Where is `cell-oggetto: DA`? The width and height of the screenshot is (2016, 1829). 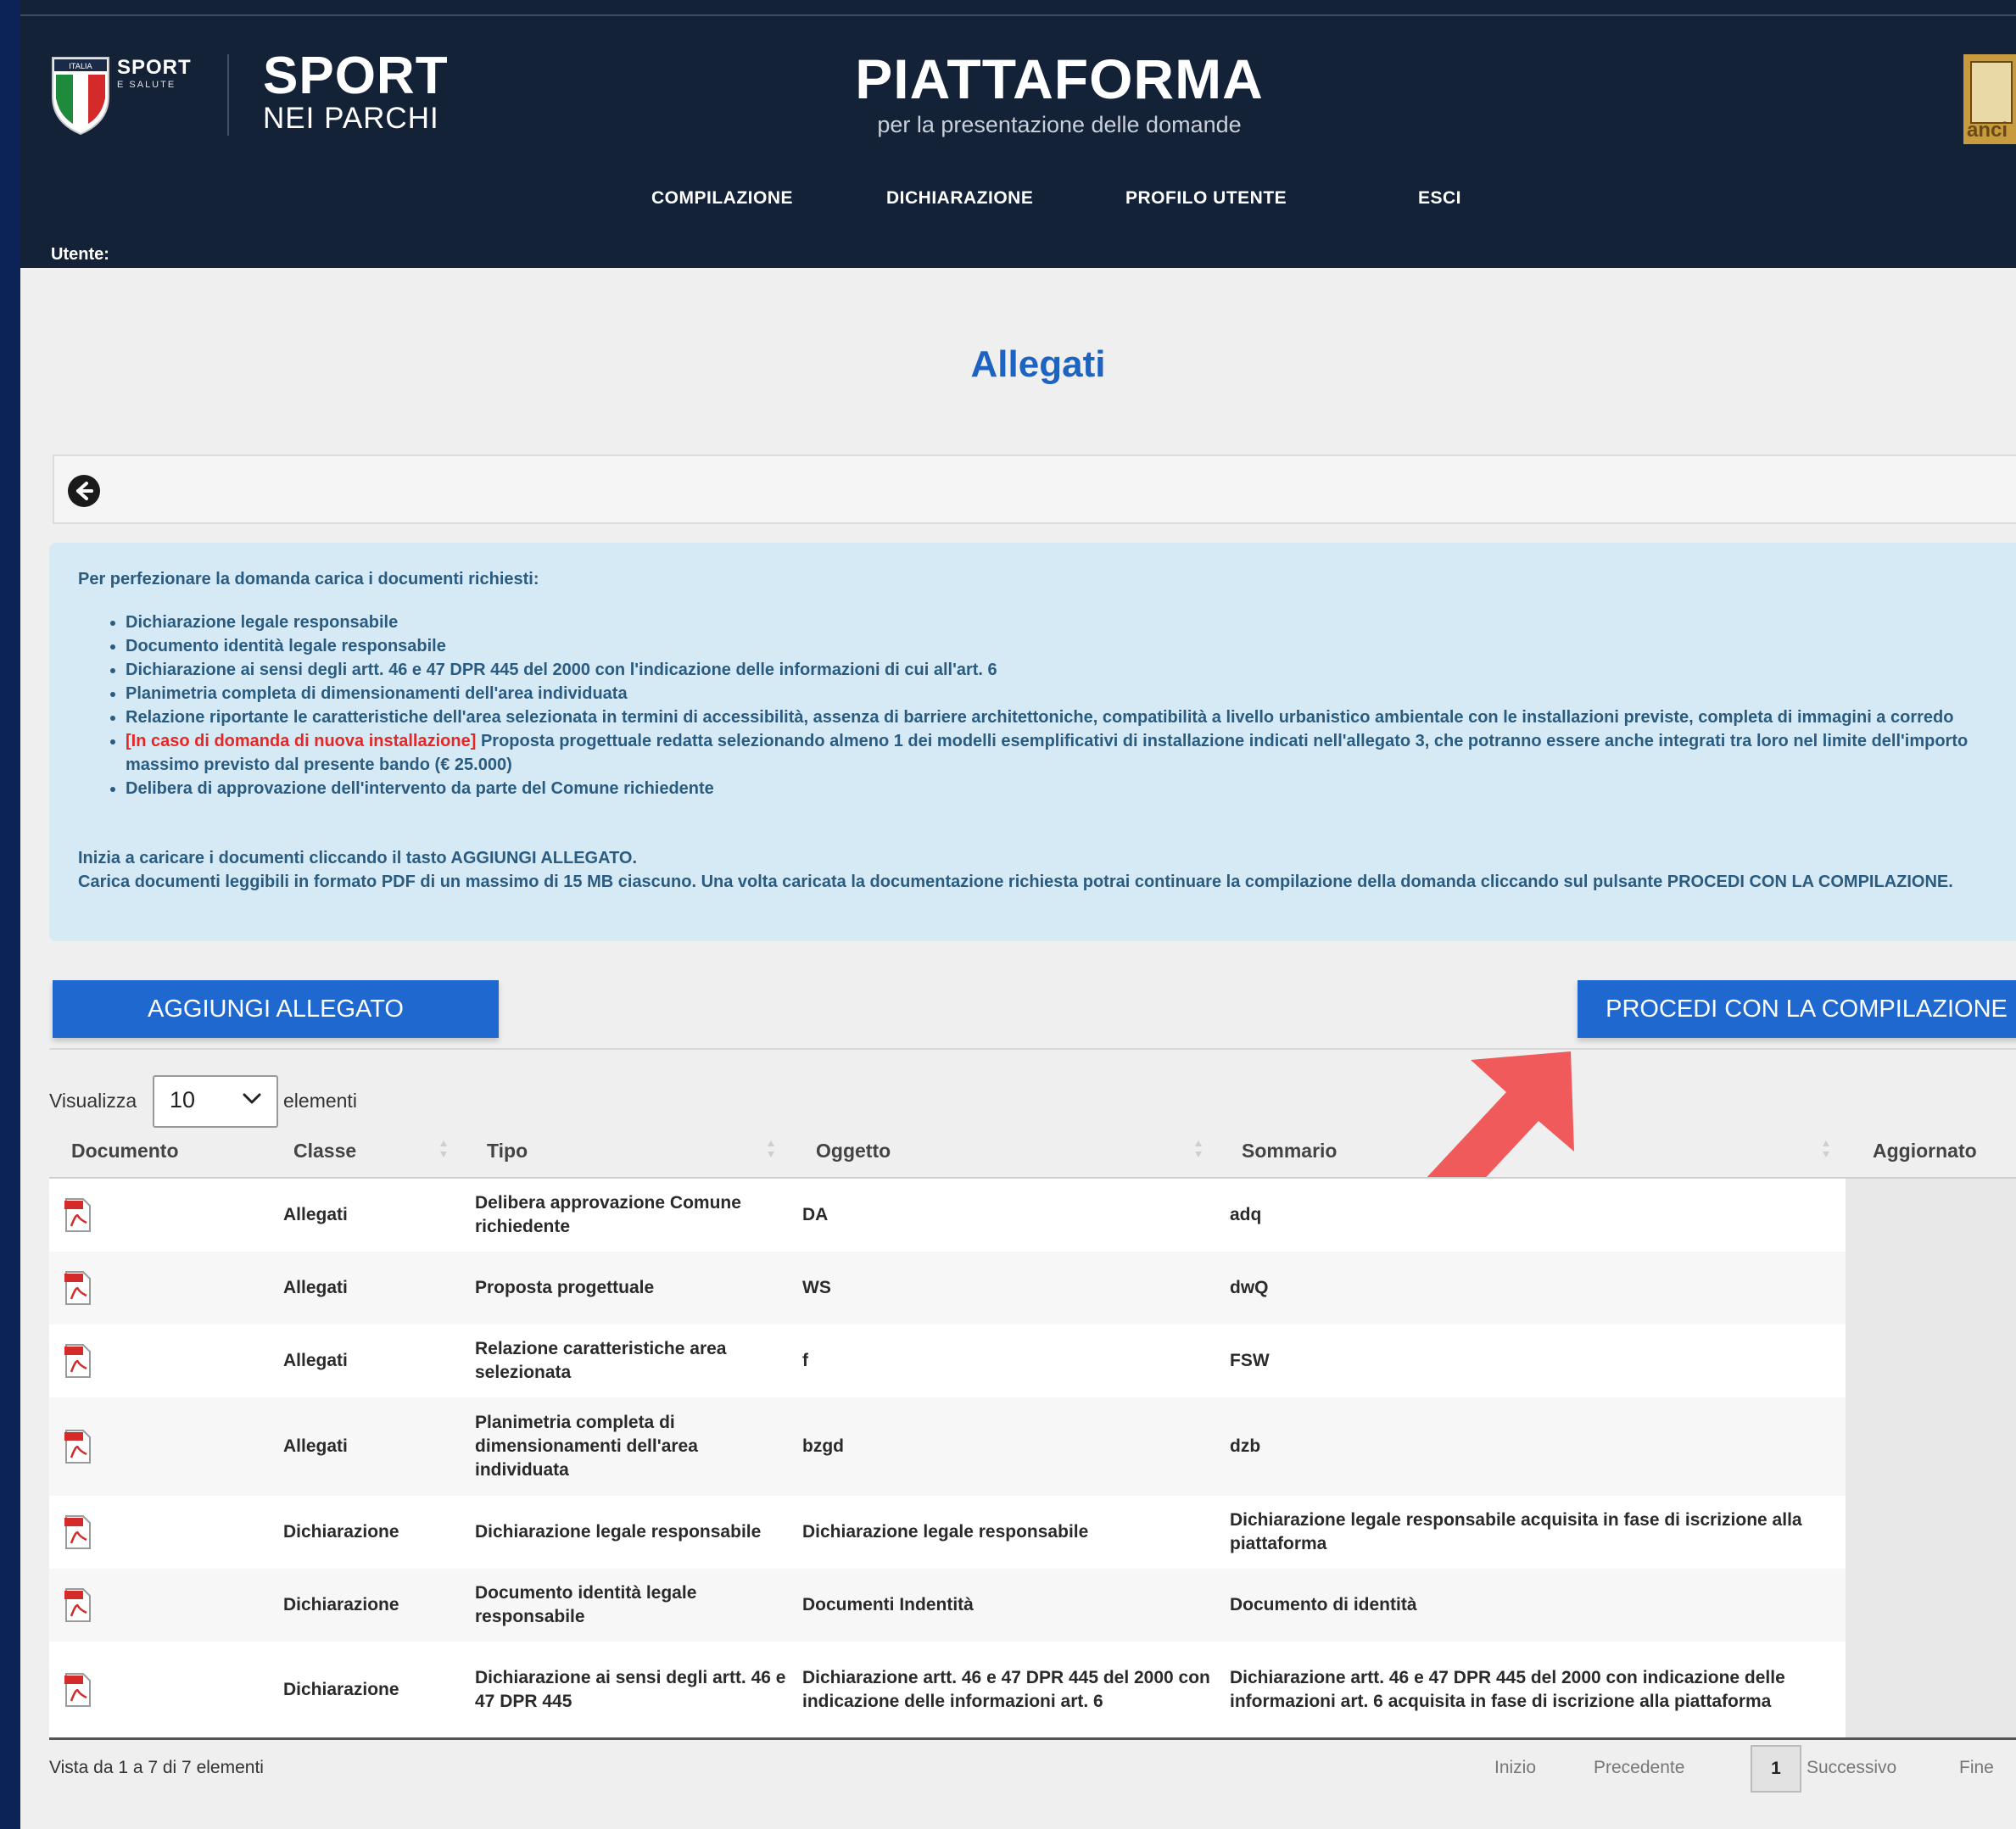
cell-oggetto: DA is located at coordinates (815, 1215).